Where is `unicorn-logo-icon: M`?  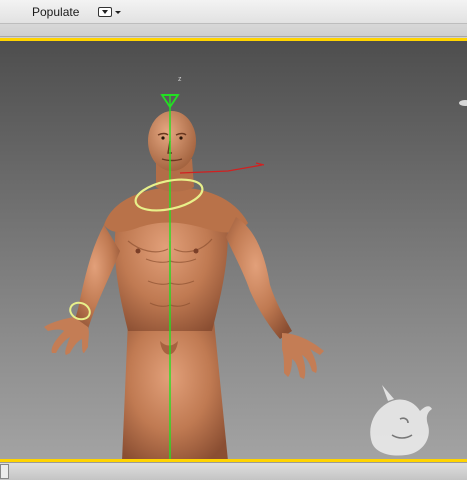
unicorn-logo-icon: M is located at coordinates (401, 420).